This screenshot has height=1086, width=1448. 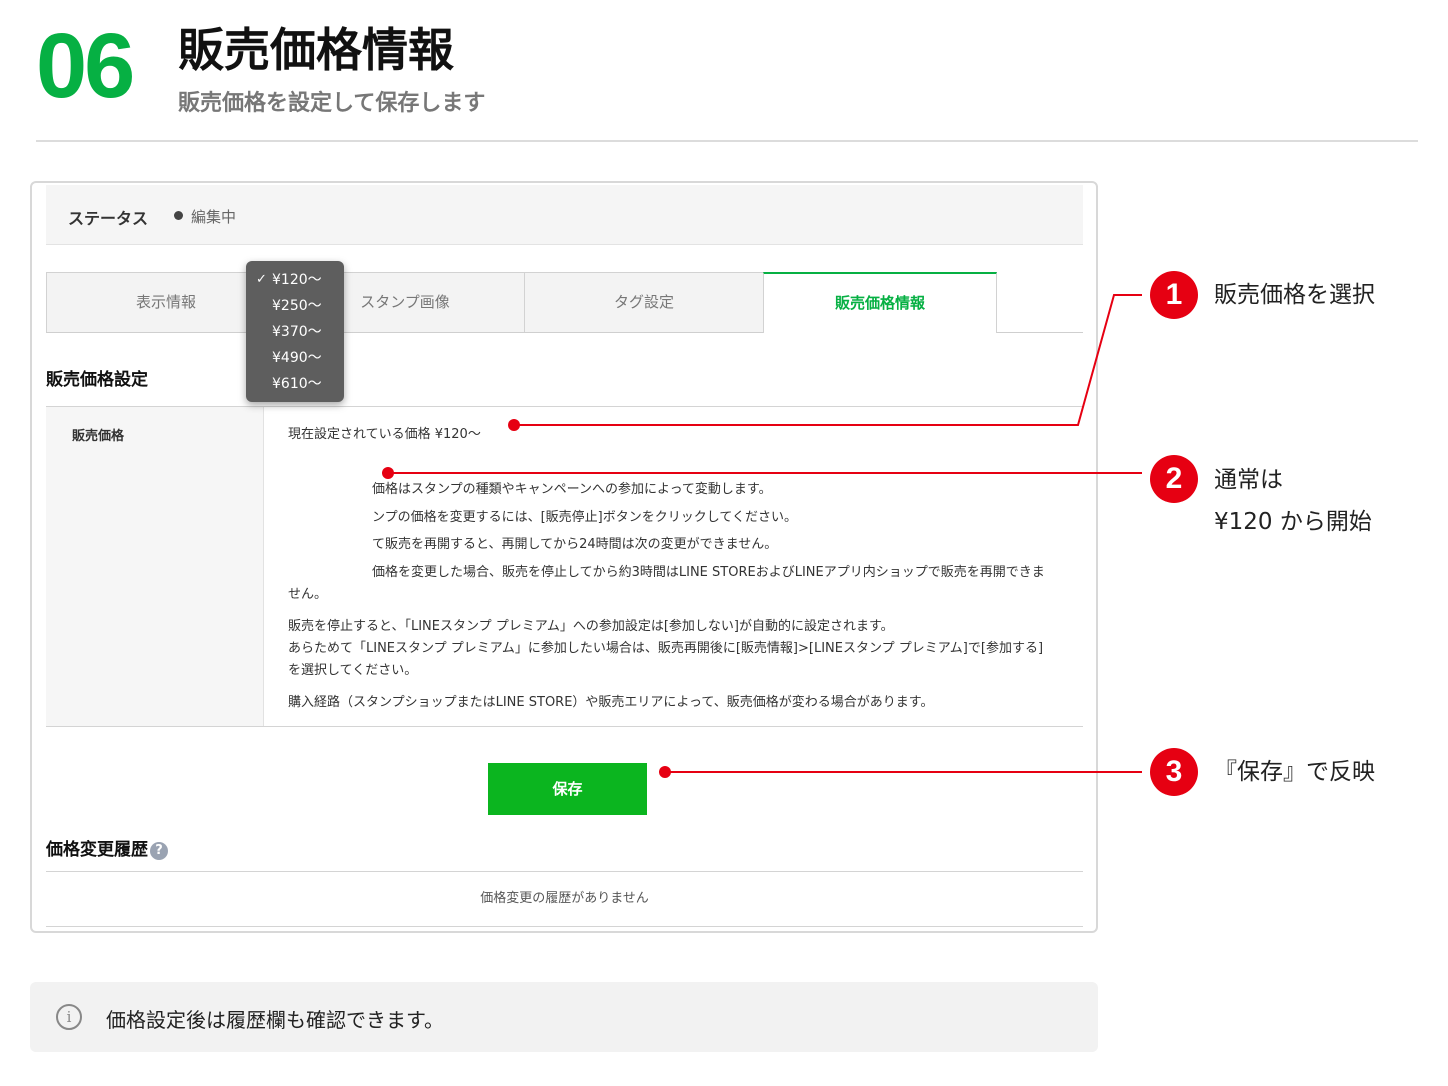 What do you see at coordinates (108, 218) in the screenshot?
I see `status-label: ステータス` at bounding box center [108, 218].